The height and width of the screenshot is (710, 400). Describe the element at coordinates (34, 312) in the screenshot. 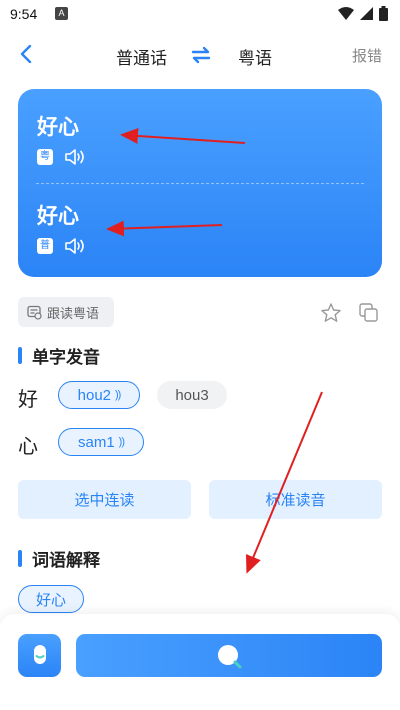

I see `follow-read-icon` at that location.